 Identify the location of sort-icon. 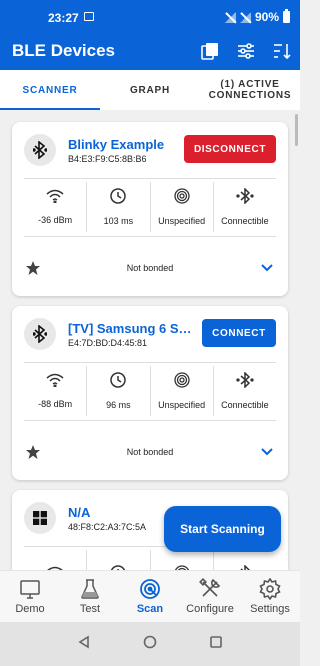
(282, 51).